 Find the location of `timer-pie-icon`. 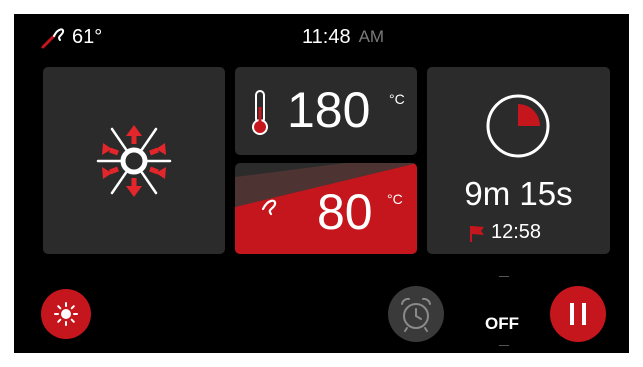

timer-pie-icon is located at coordinates (518, 126).